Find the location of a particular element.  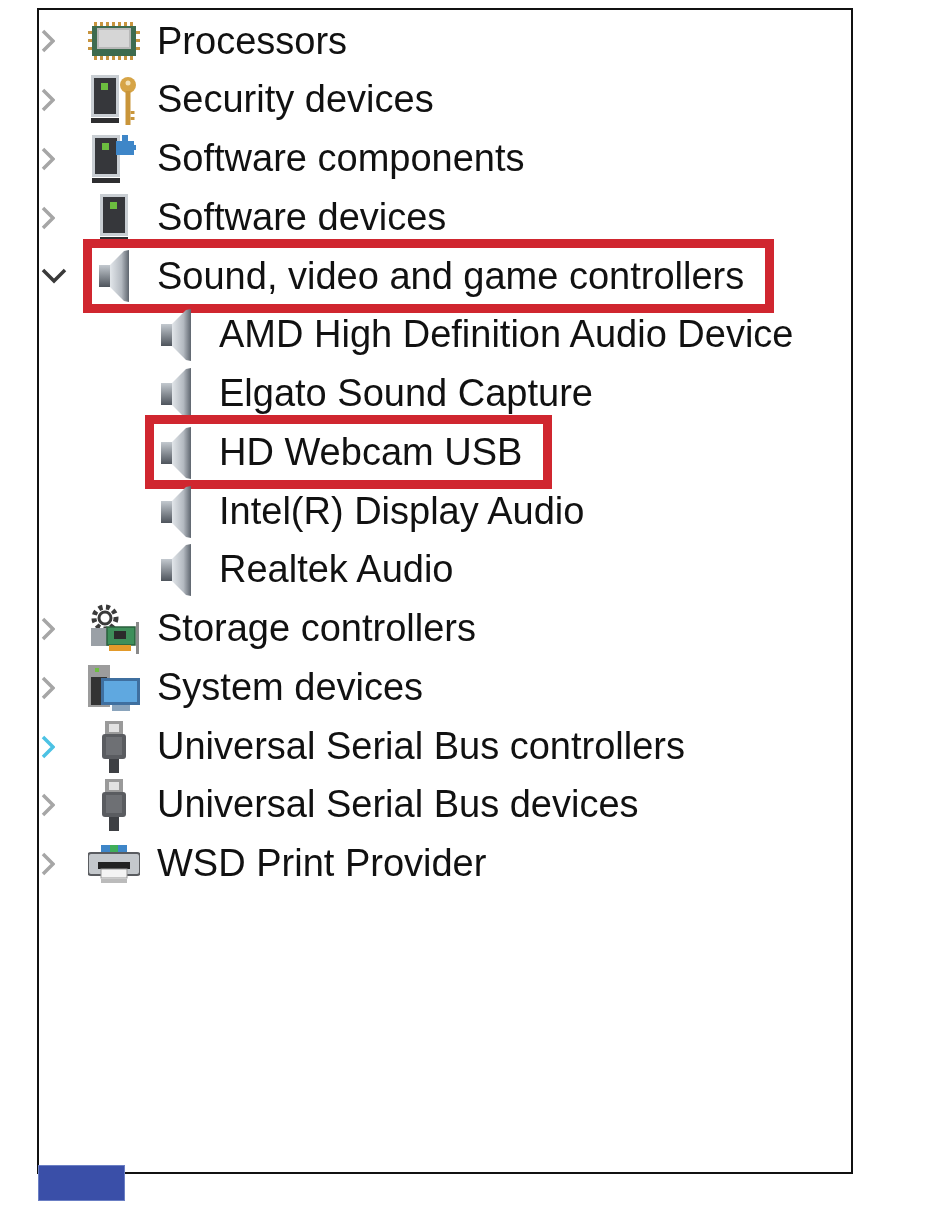

device-category-label: Software components is located at coordinates (341, 159).